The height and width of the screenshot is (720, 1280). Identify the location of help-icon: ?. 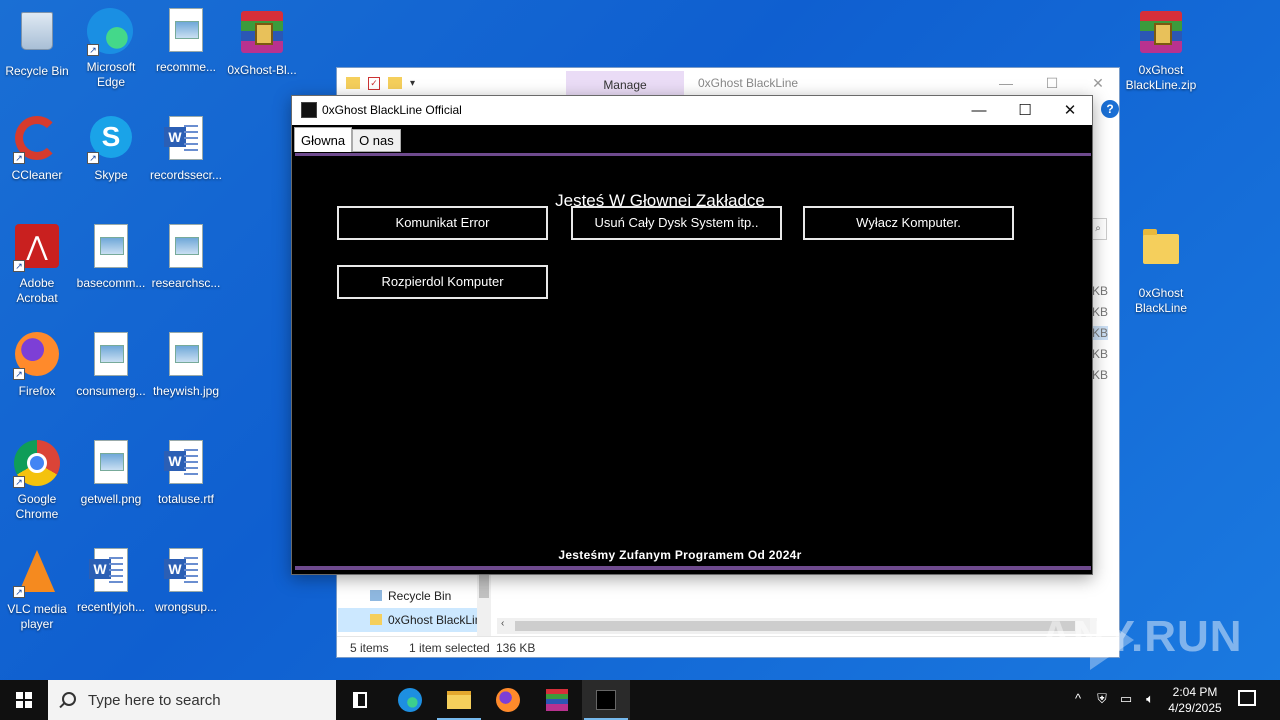
(1110, 109).